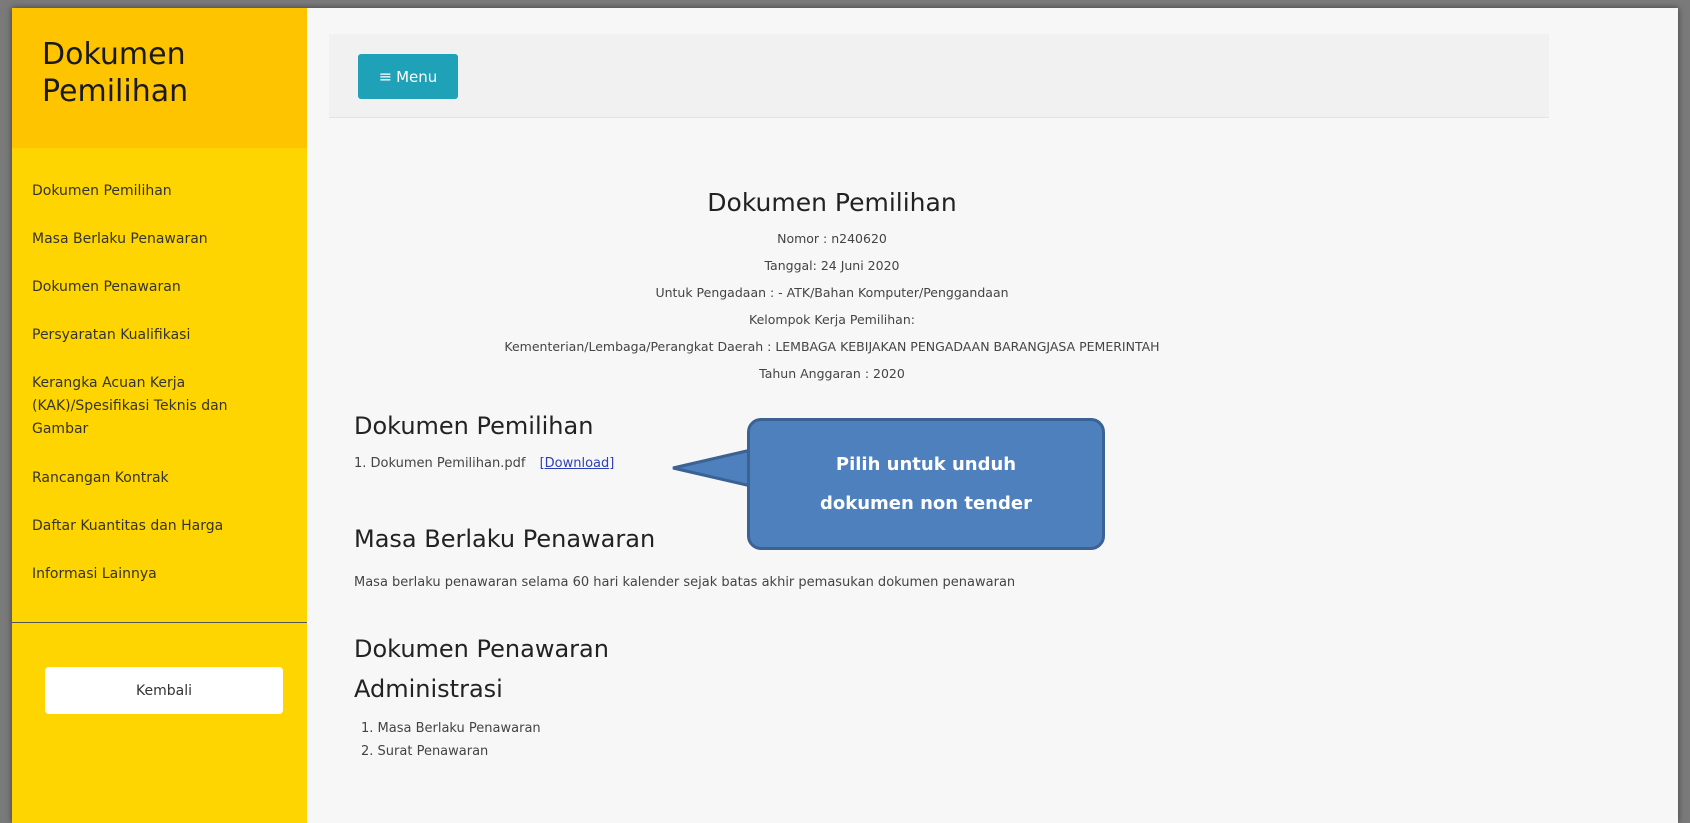 This screenshot has width=1690, height=823. What do you see at coordinates (164, 690) in the screenshot?
I see `back-button: Kembali` at bounding box center [164, 690].